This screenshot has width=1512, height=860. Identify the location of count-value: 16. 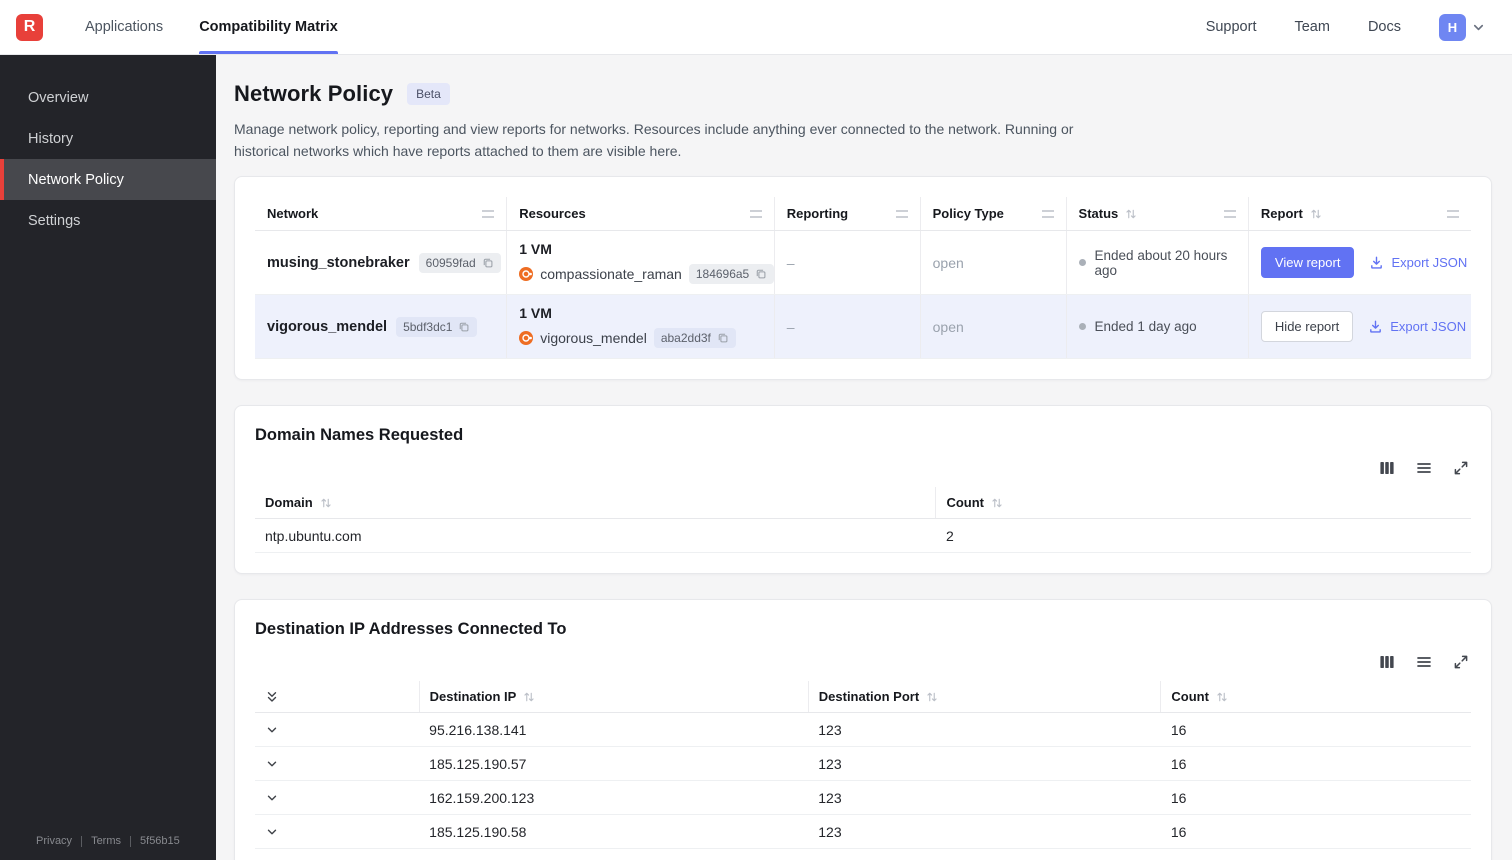
(1315, 730).